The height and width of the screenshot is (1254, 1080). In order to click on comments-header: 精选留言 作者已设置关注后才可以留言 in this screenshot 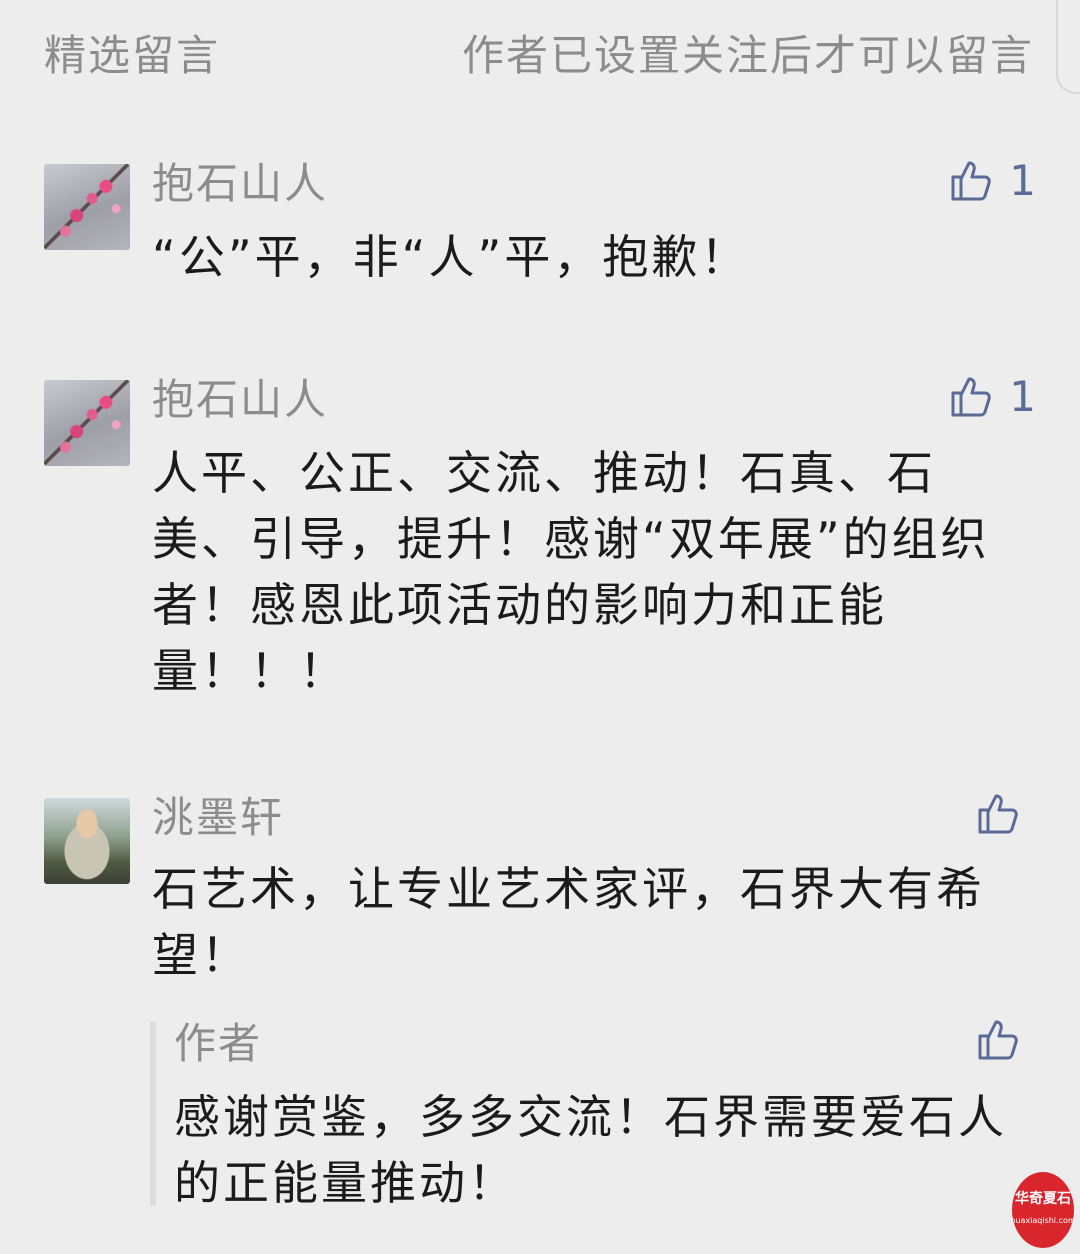, I will do `click(539, 52)`.